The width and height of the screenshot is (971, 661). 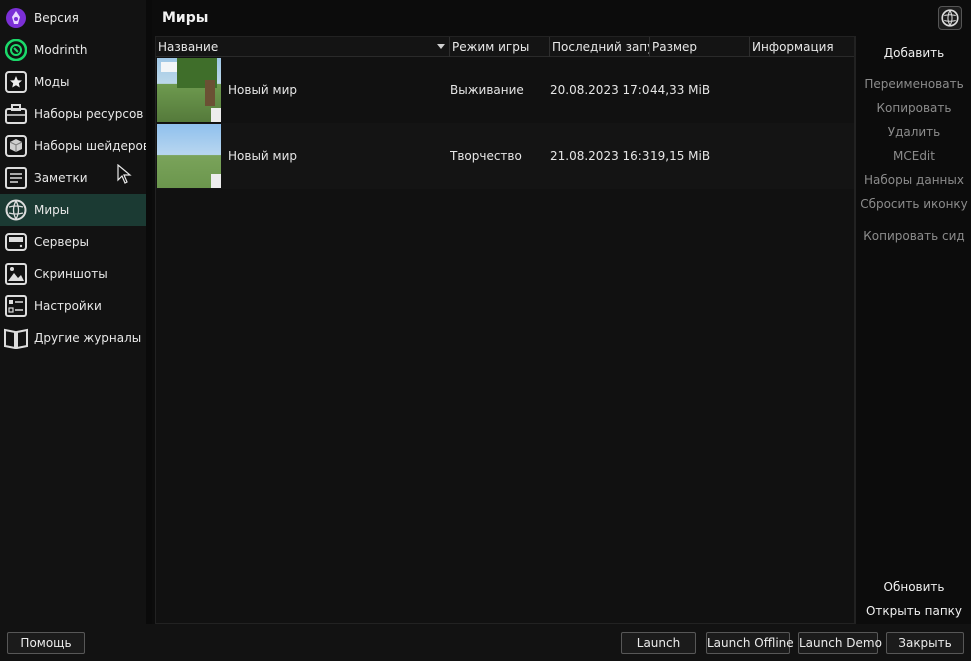 I want to click on server-icon, so click(x=16, y=242).